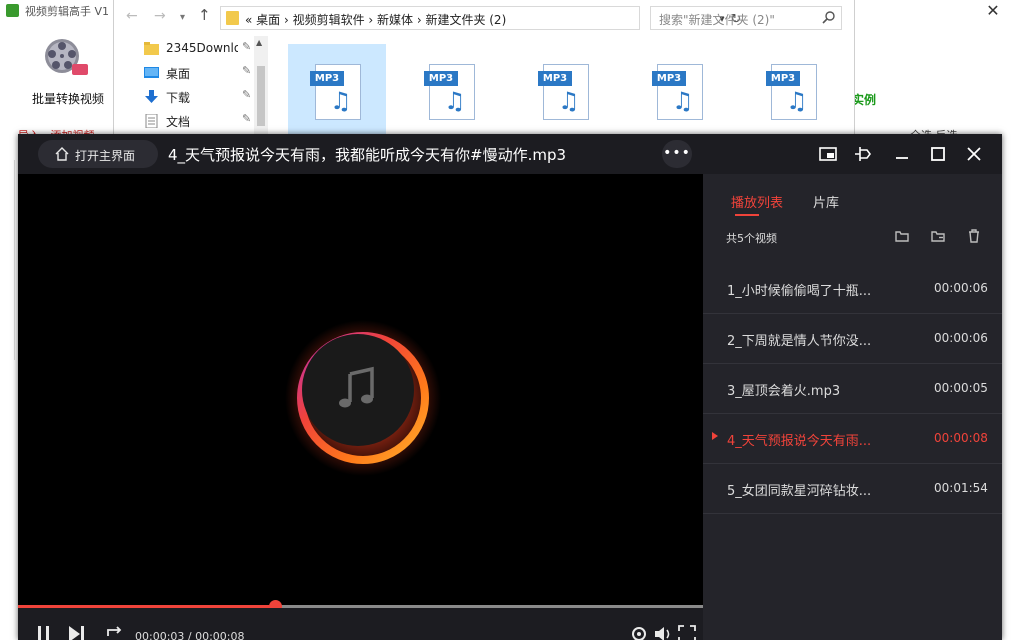 Image resolution: width=1016 pixels, height=640 pixels. Describe the element at coordinates (12, 10) in the screenshot. I see `app-logo-icon` at that location.